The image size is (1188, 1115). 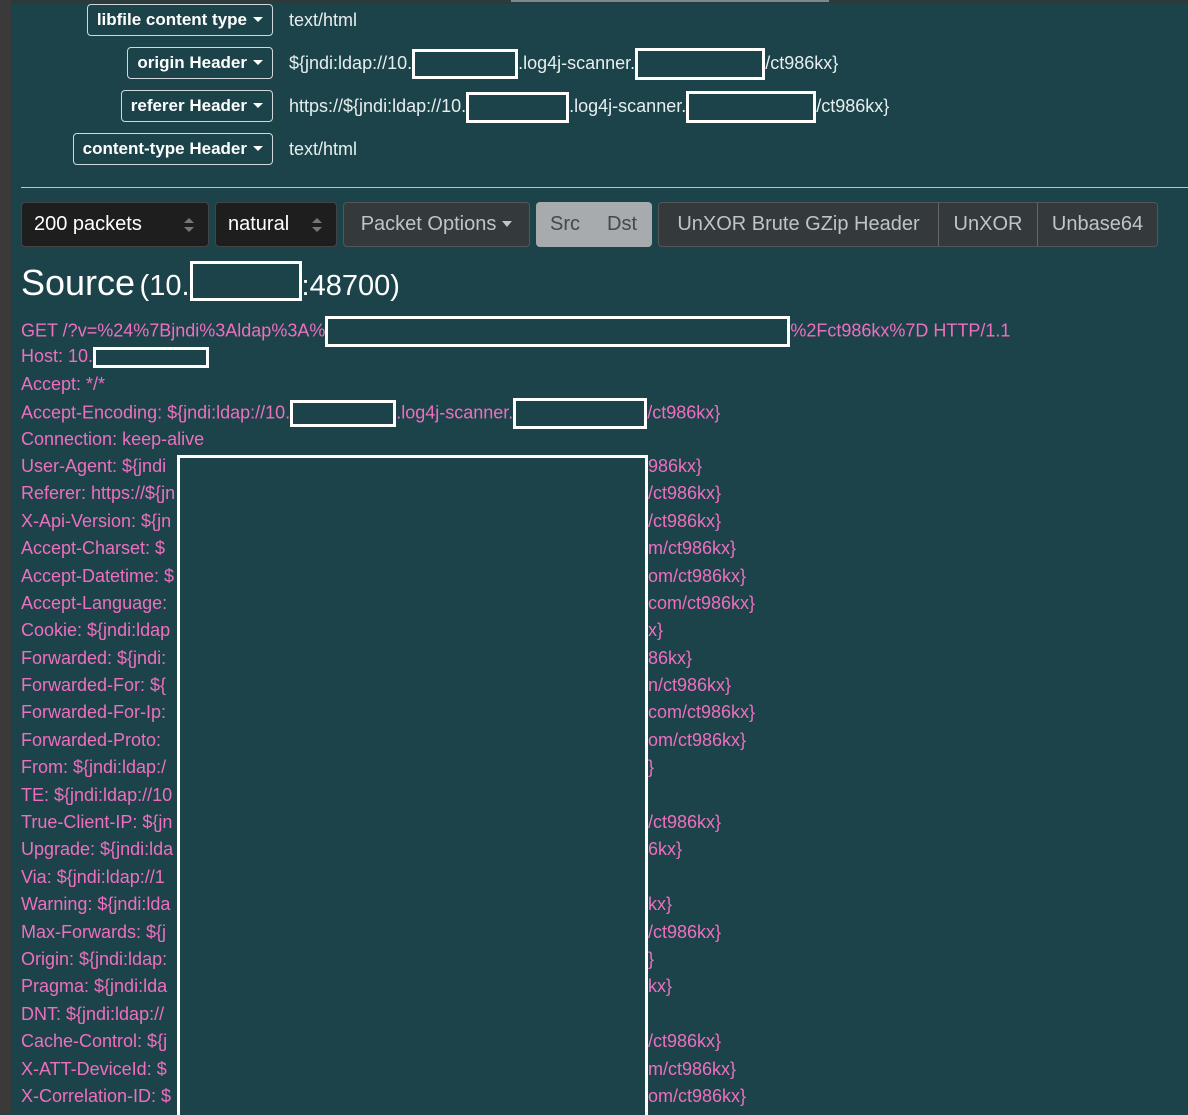 What do you see at coordinates (172, 149) in the screenshot?
I see `content-type-header-dropdown: content-type Header` at bounding box center [172, 149].